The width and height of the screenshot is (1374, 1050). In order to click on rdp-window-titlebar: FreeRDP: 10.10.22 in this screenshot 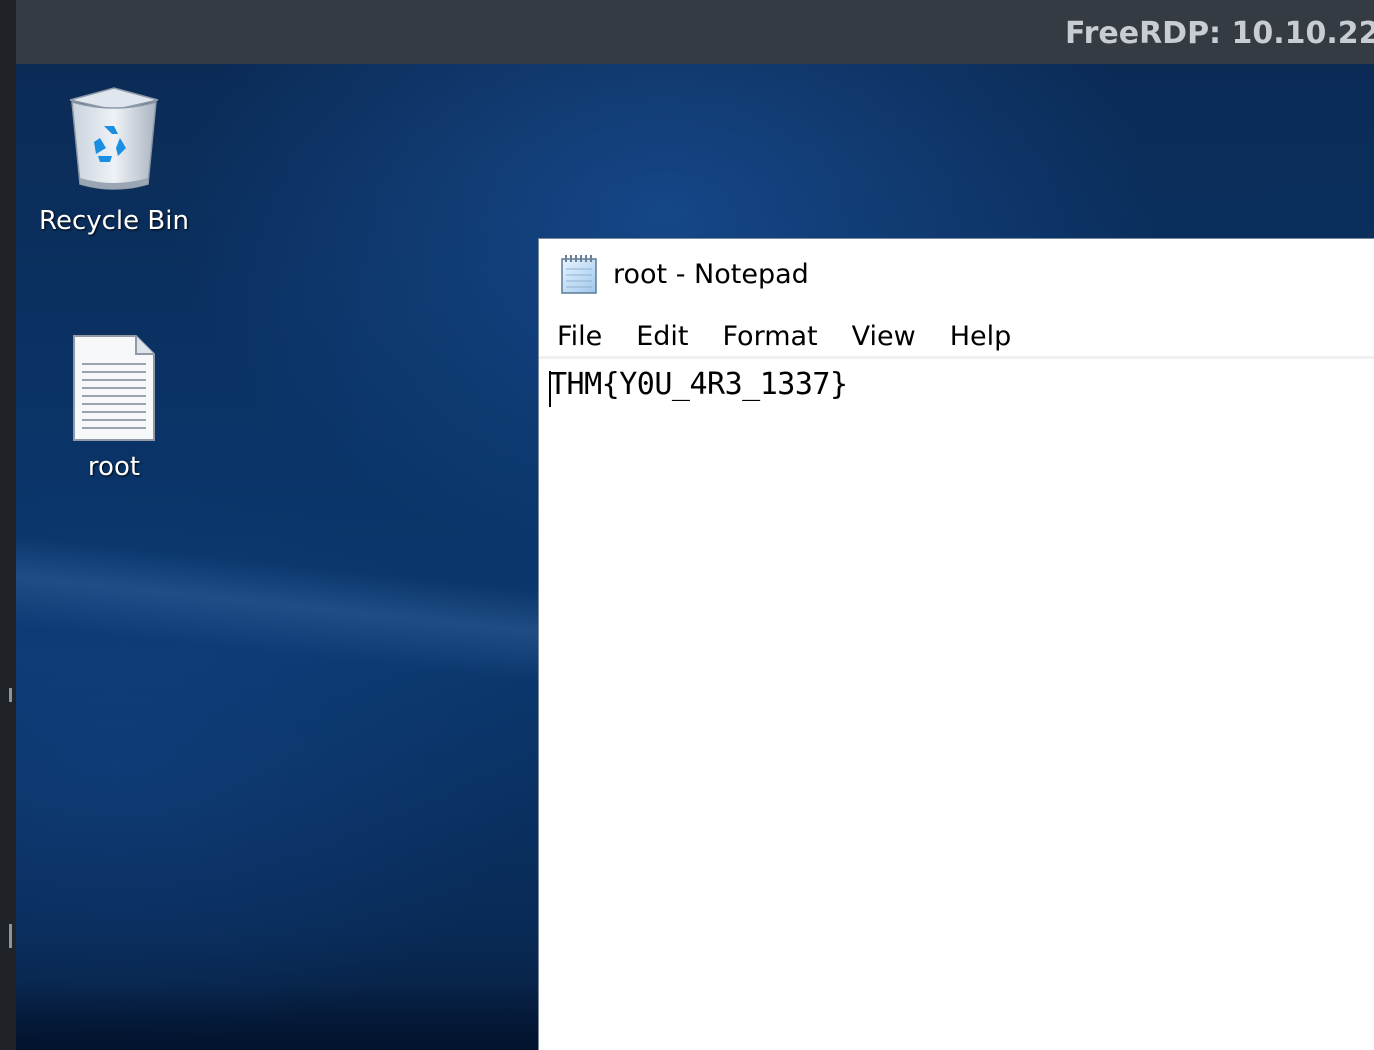, I will do `click(695, 32)`.